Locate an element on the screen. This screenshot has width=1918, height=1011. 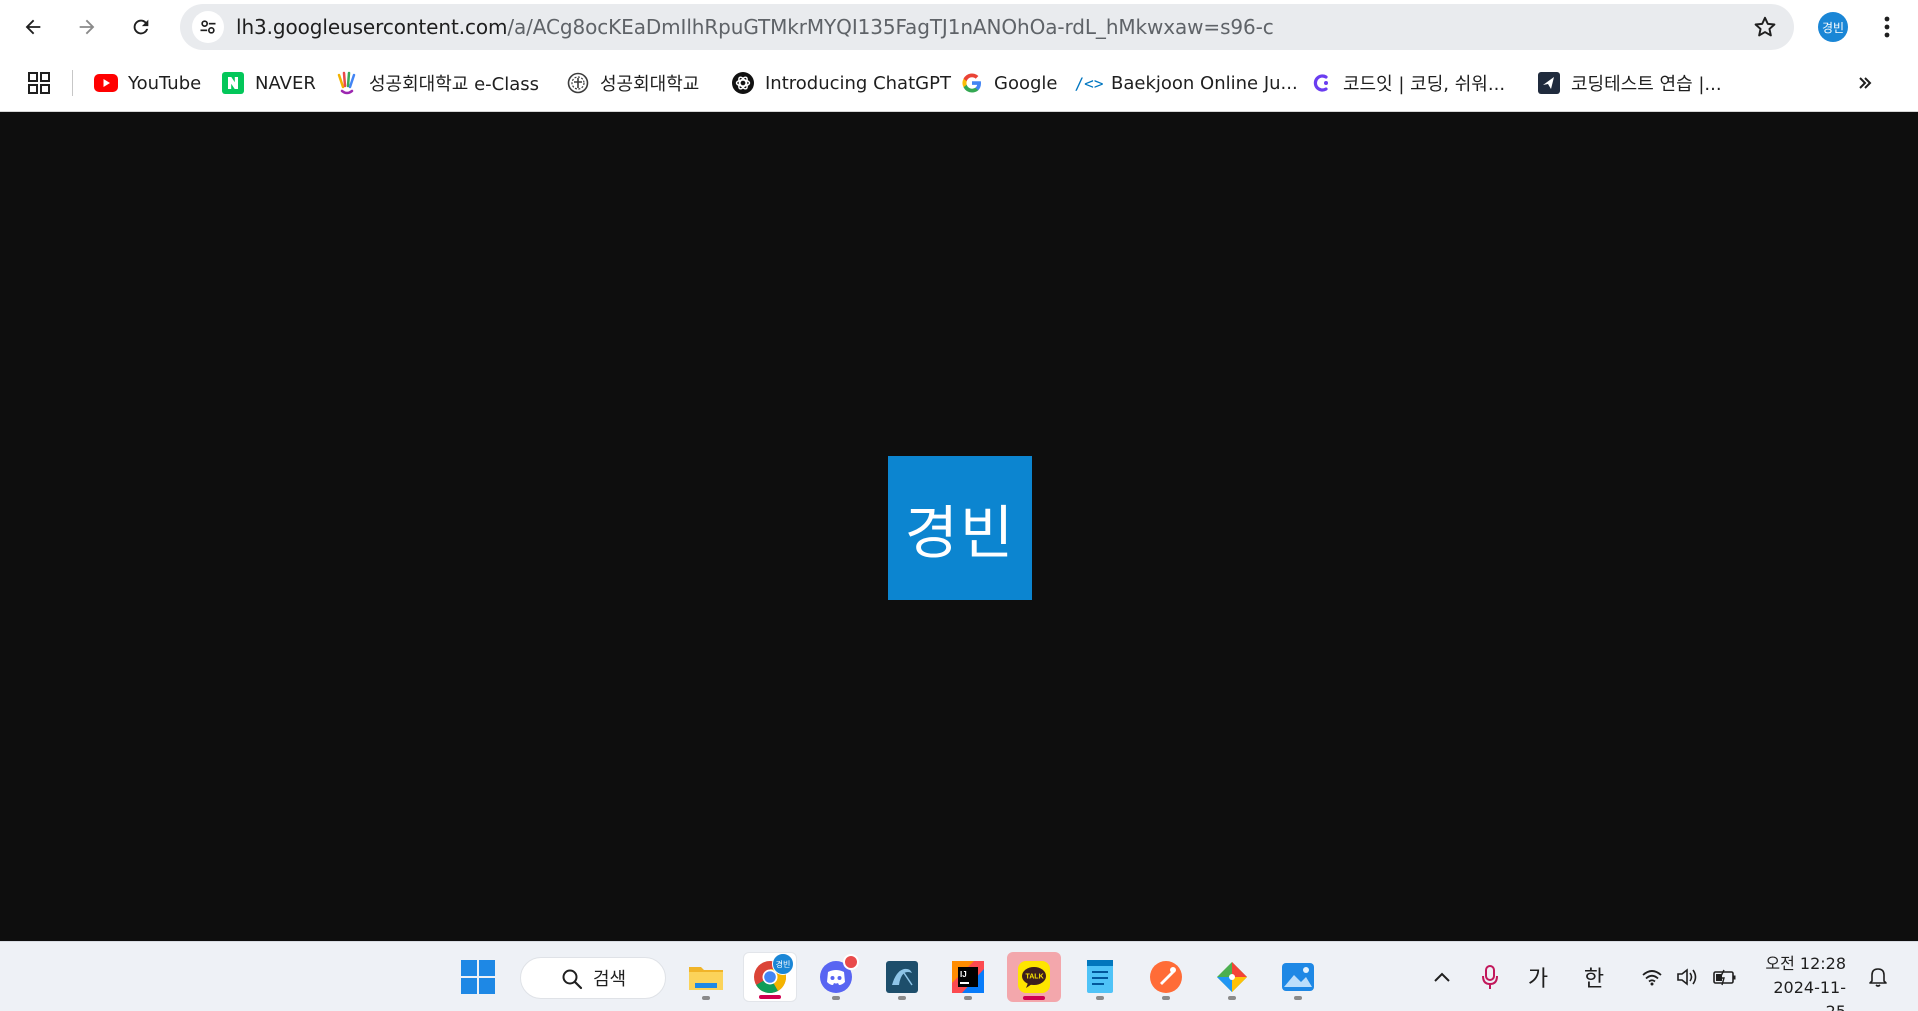
show-hidden-icons-button is located at coordinates (1442, 977).